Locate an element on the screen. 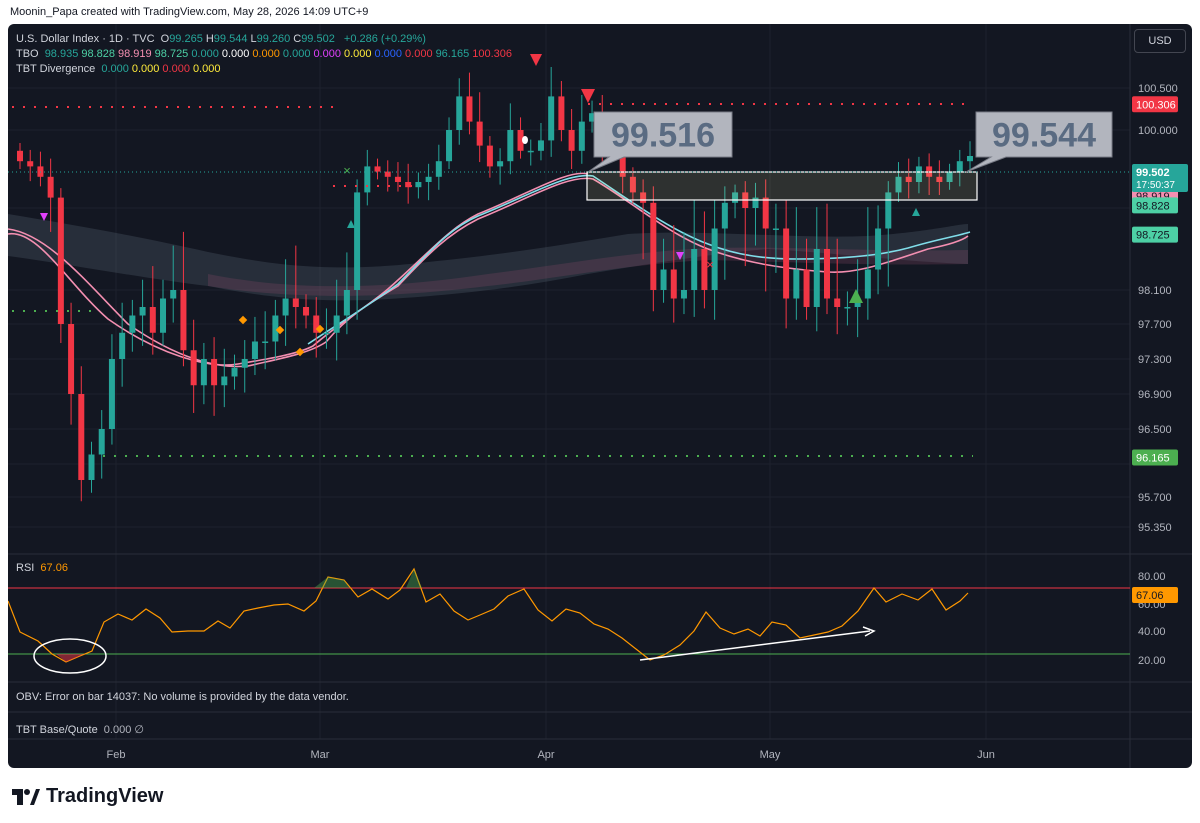 This screenshot has height=823, width=1200. current-price-value: 99.502 is located at coordinates (1153, 173).